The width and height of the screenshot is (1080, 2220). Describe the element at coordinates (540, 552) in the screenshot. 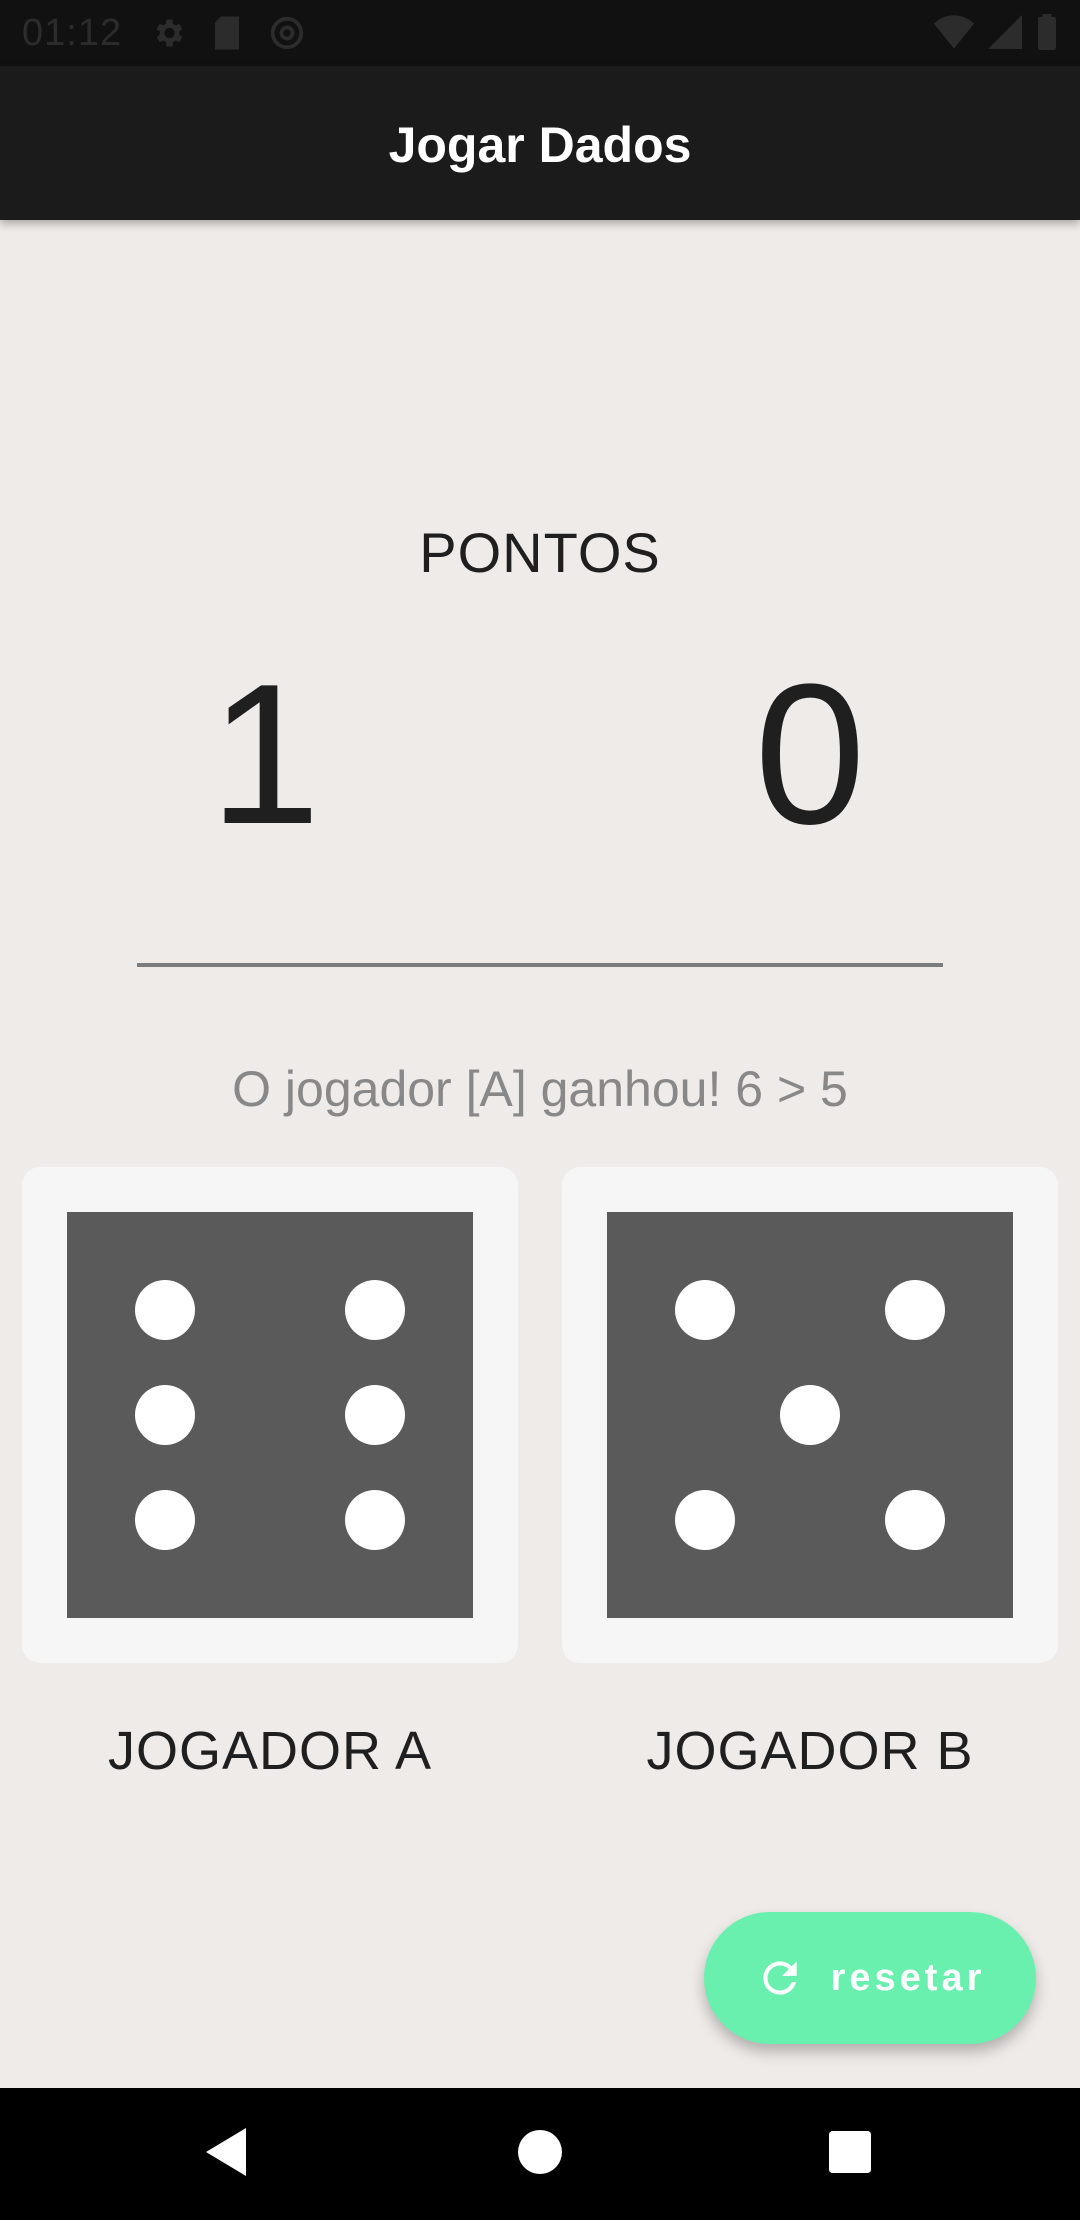

I see `score-heading: PONTOS` at that location.